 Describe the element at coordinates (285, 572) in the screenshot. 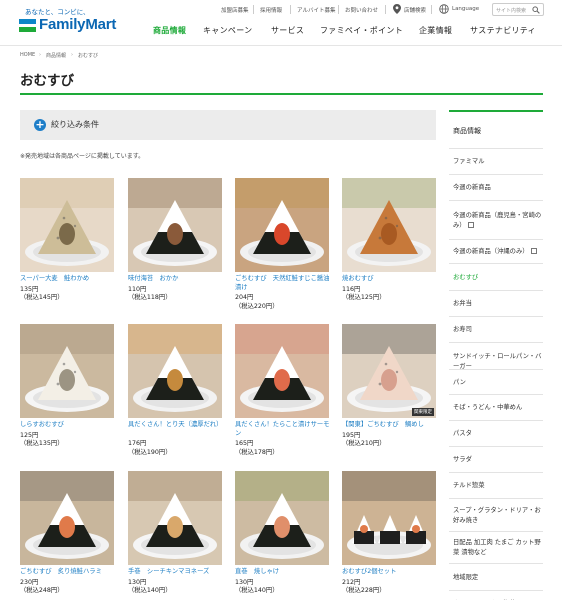

I see `product-name: 直巻 焼しゃけ` at that location.